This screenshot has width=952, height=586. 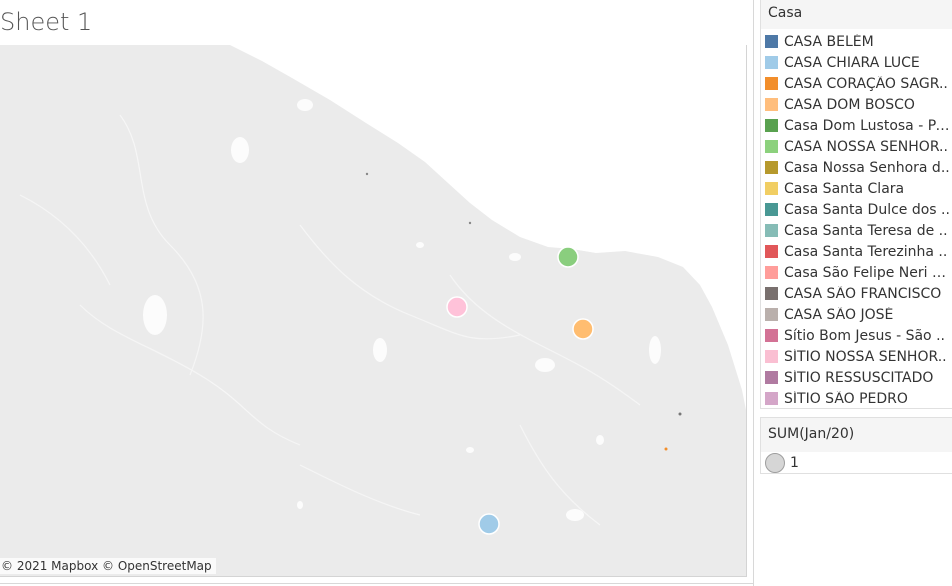 What do you see at coordinates (583, 329) in the screenshot?
I see `marker-casa-dom-bosco` at bounding box center [583, 329].